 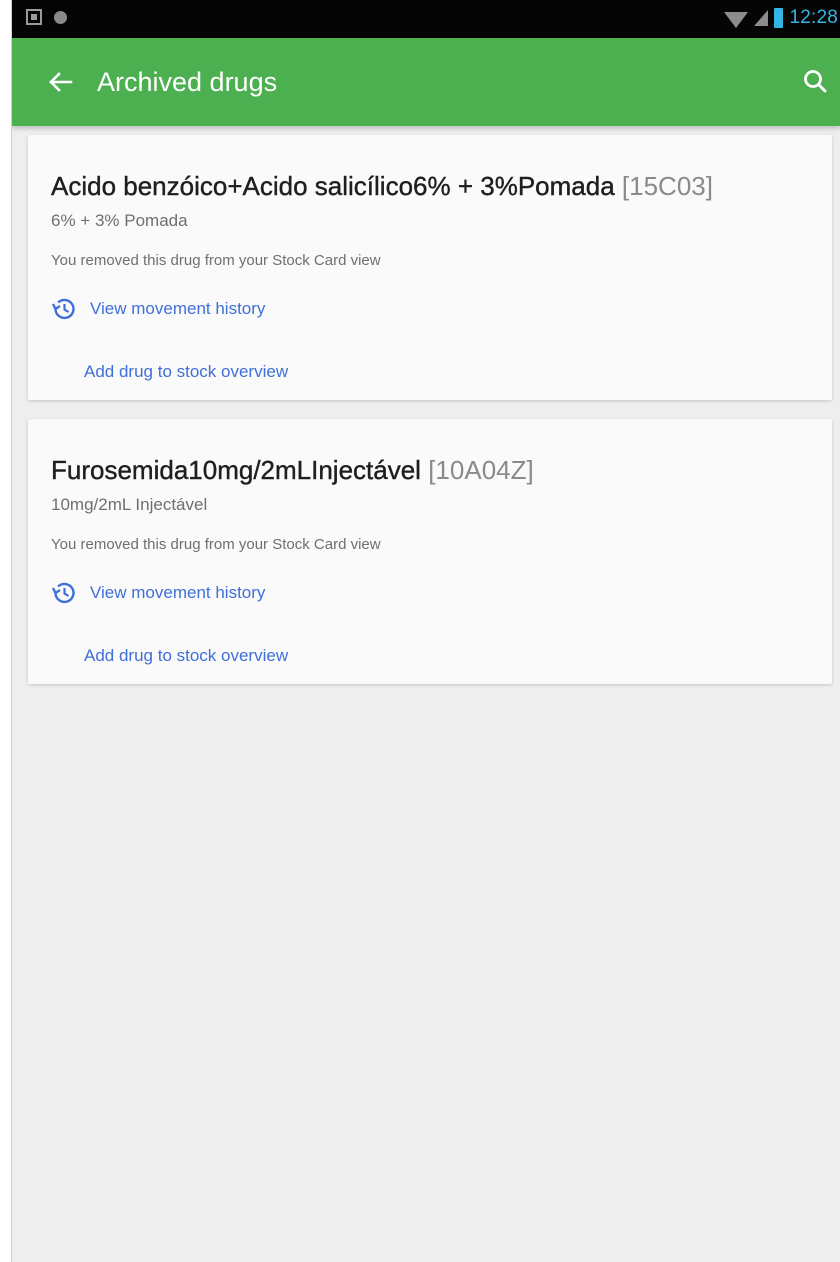 I want to click on drug-name: Furosemida10mg/2mLInjectável, so click(x=236, y=470).